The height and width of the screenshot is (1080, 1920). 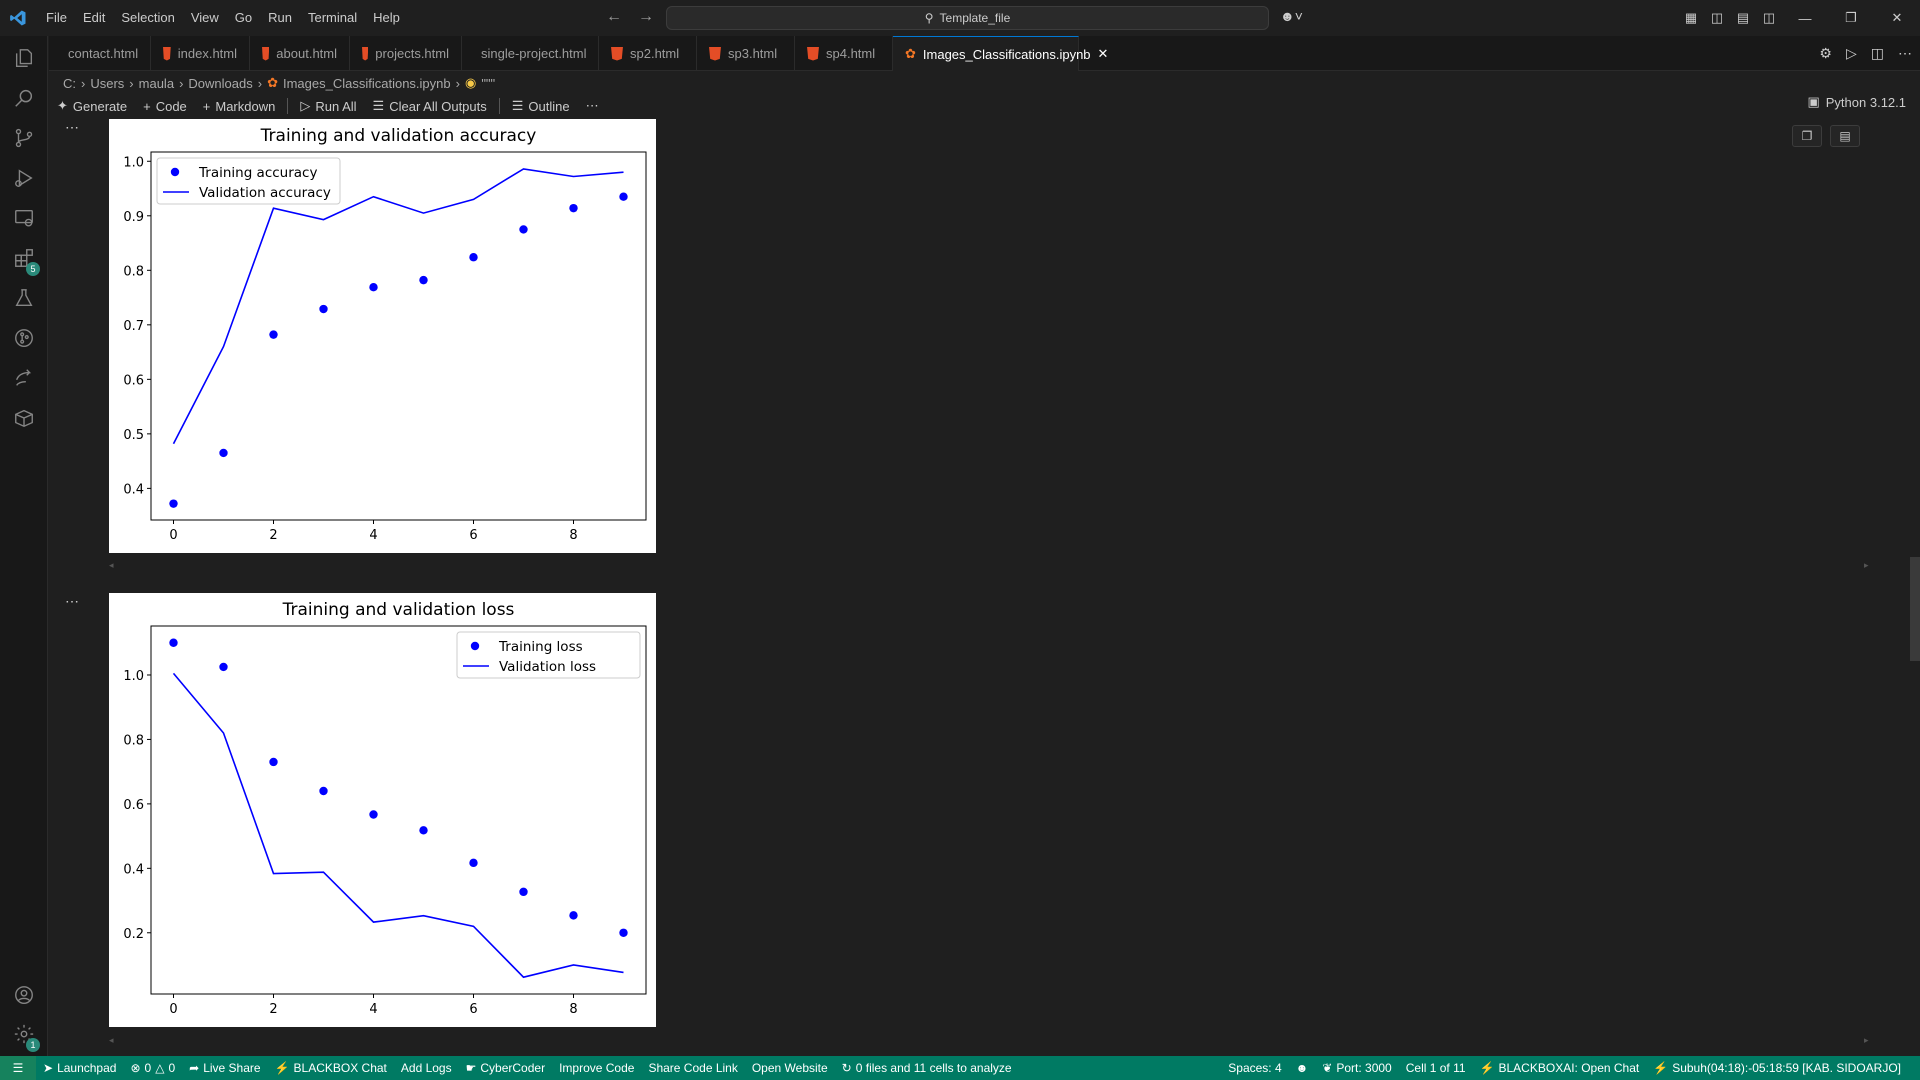 I want to click on menu-run: Run, so click(x=280, y=18).